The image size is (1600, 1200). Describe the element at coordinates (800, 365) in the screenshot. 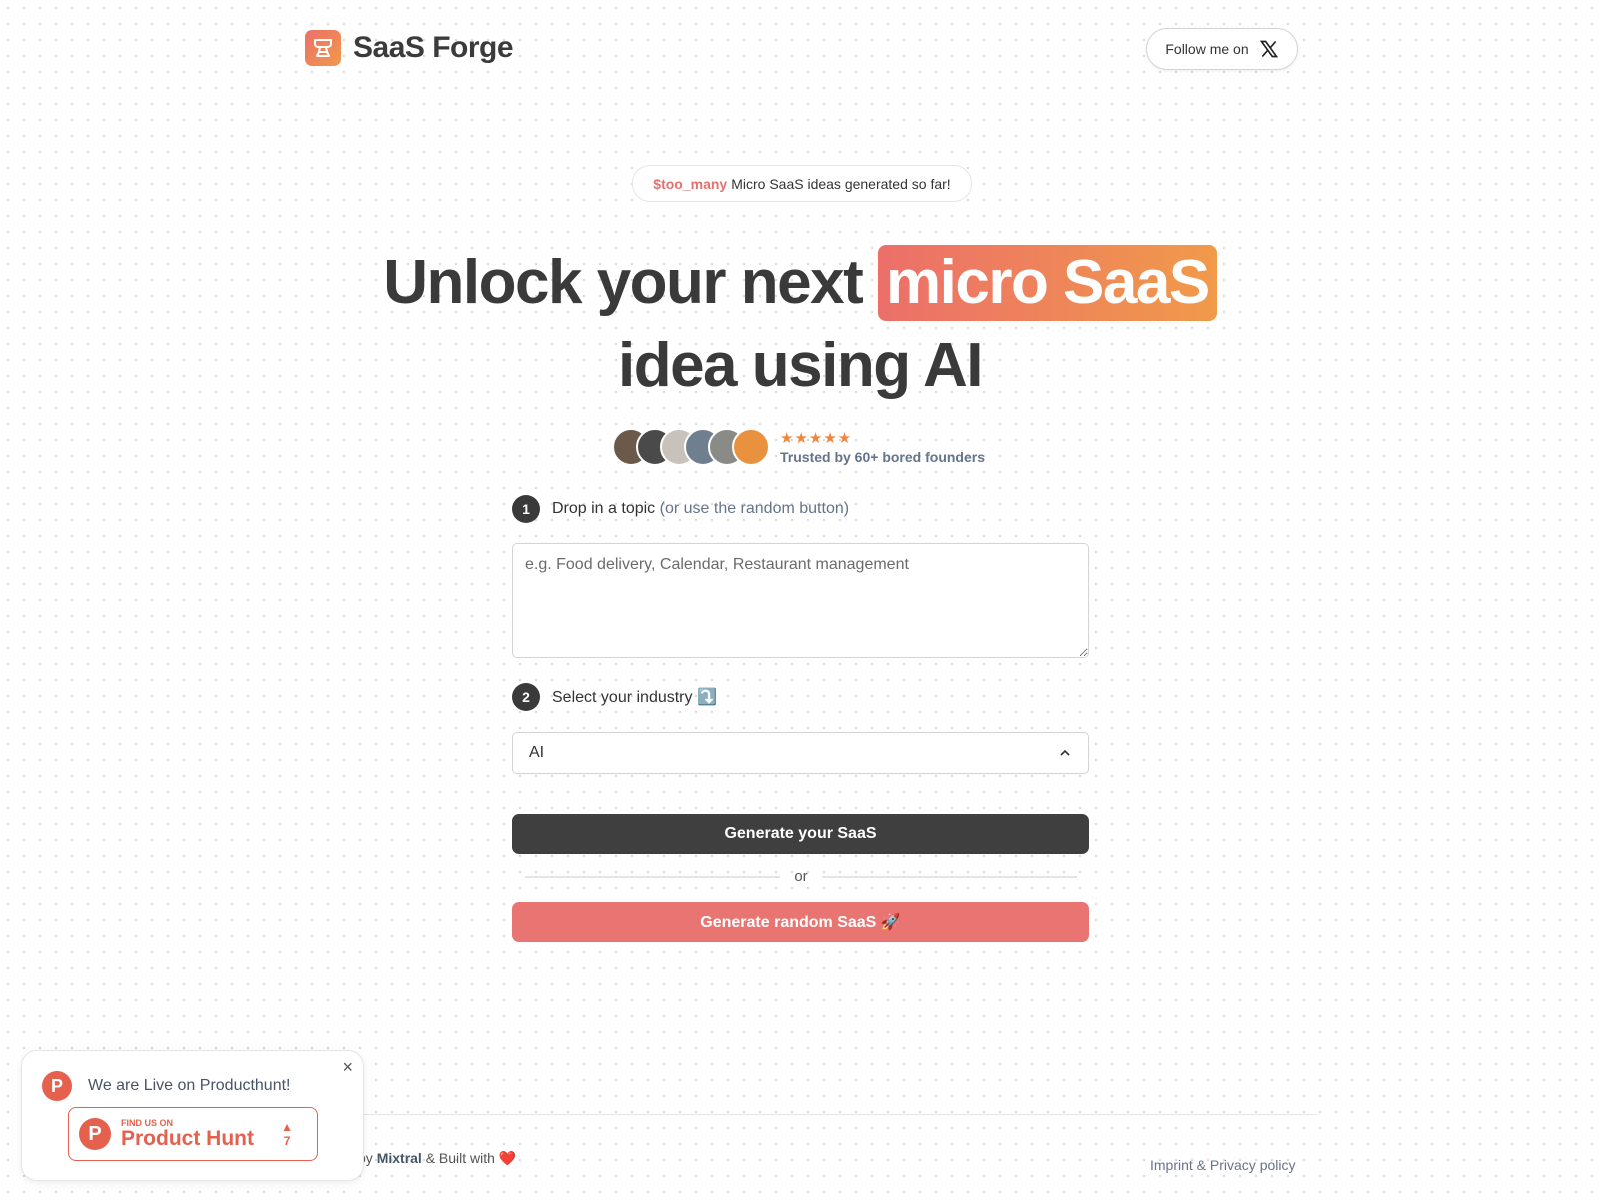

I see `hero-title-line2: idea using AI` at that location.